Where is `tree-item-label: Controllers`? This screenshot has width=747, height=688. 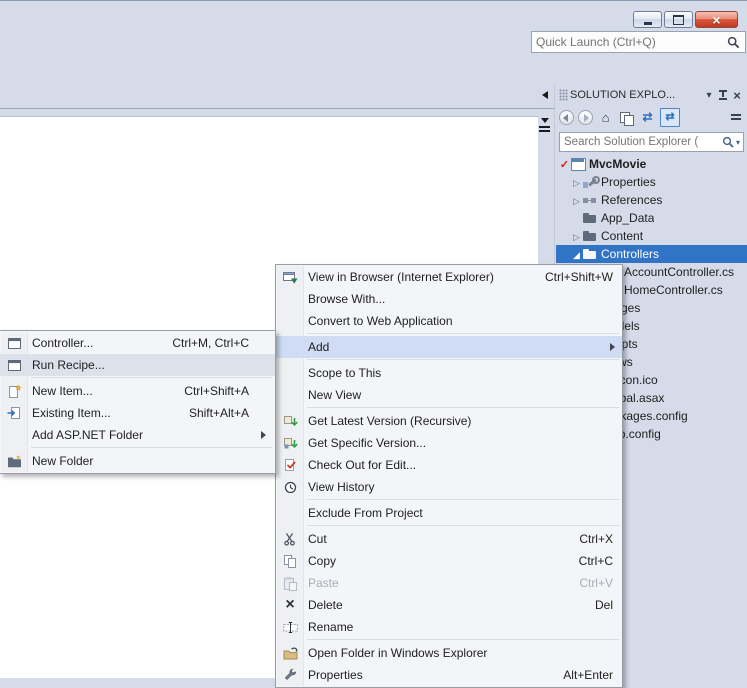
tree-item-label: Controllers is located at coordinates (630, 254).